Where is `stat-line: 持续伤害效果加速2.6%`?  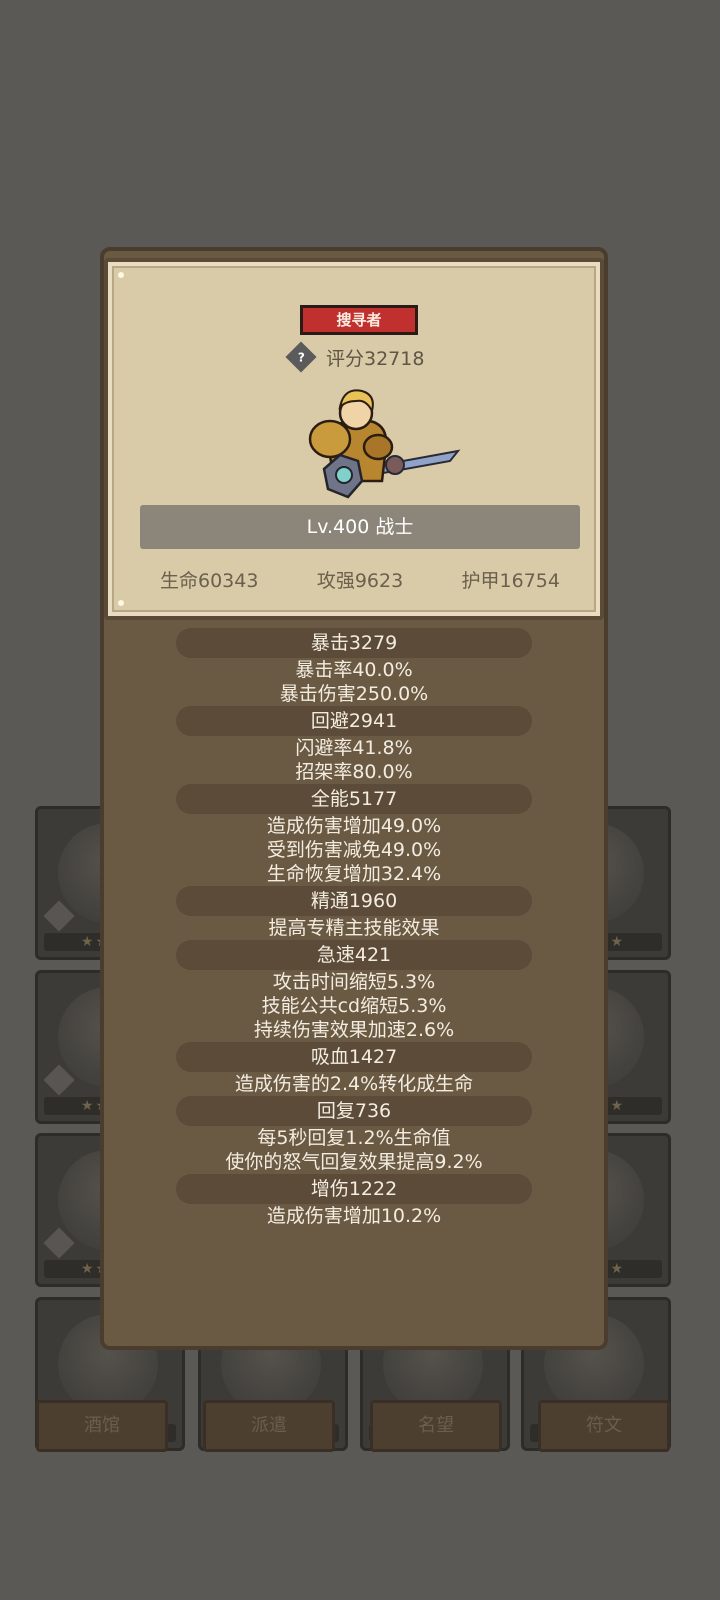 stat-line: 持续伤害效果加速2.6% is located at coordinates (354, 1030).